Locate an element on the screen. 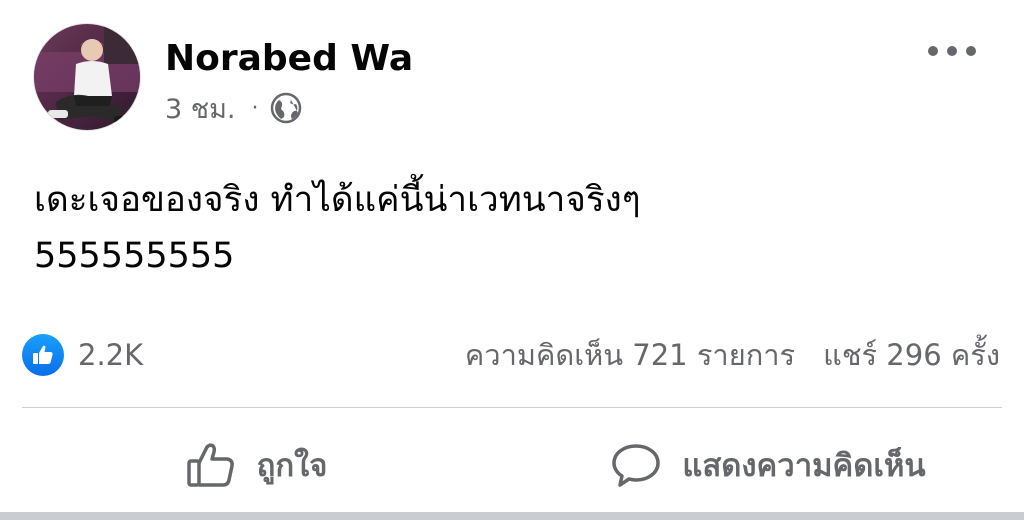 The width and height of the screenshot is (1024, 520). avatar is located at coordinates (87, 77).